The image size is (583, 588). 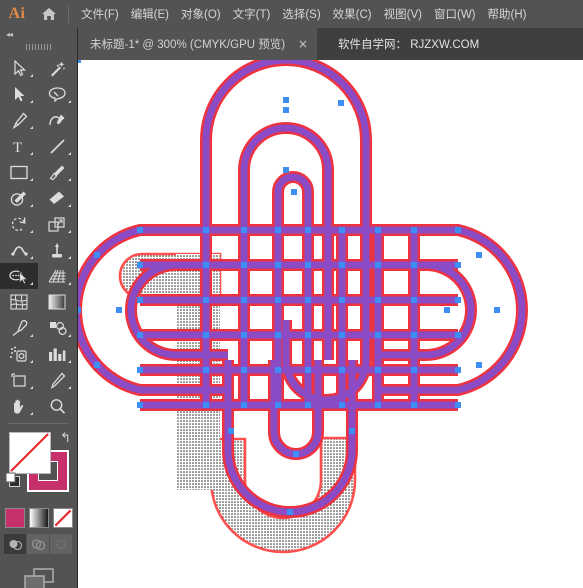 What do you see at coordinates (19, 198) in the screenshot?
I see `shaper-tool-icon` at bounding box center [19, 198].